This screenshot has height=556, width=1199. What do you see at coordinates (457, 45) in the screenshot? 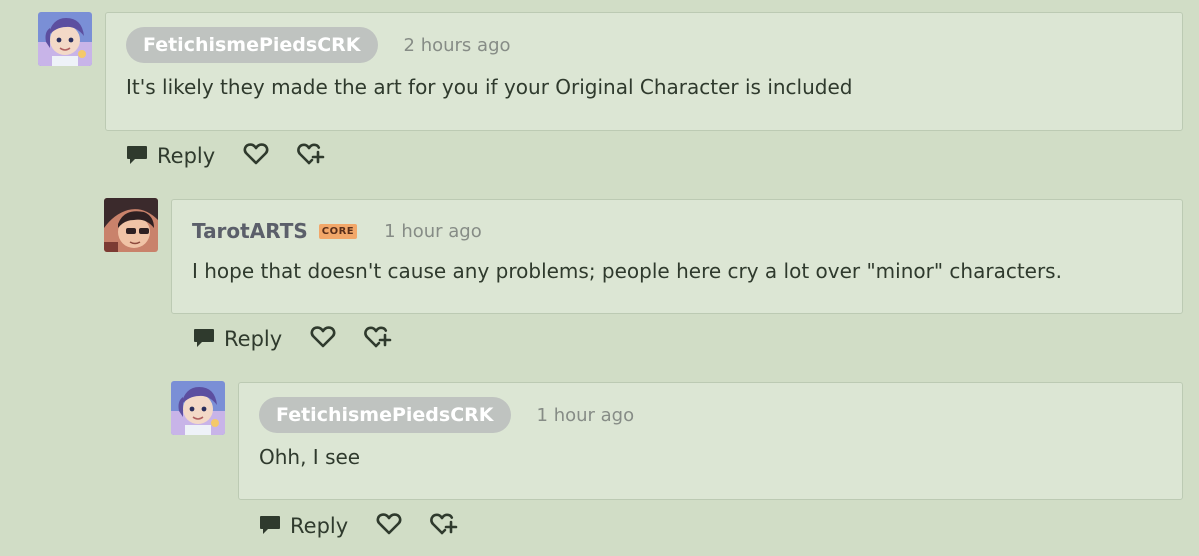
I see `timestamp: 2 hours ago` at bounding box center [457, 45].